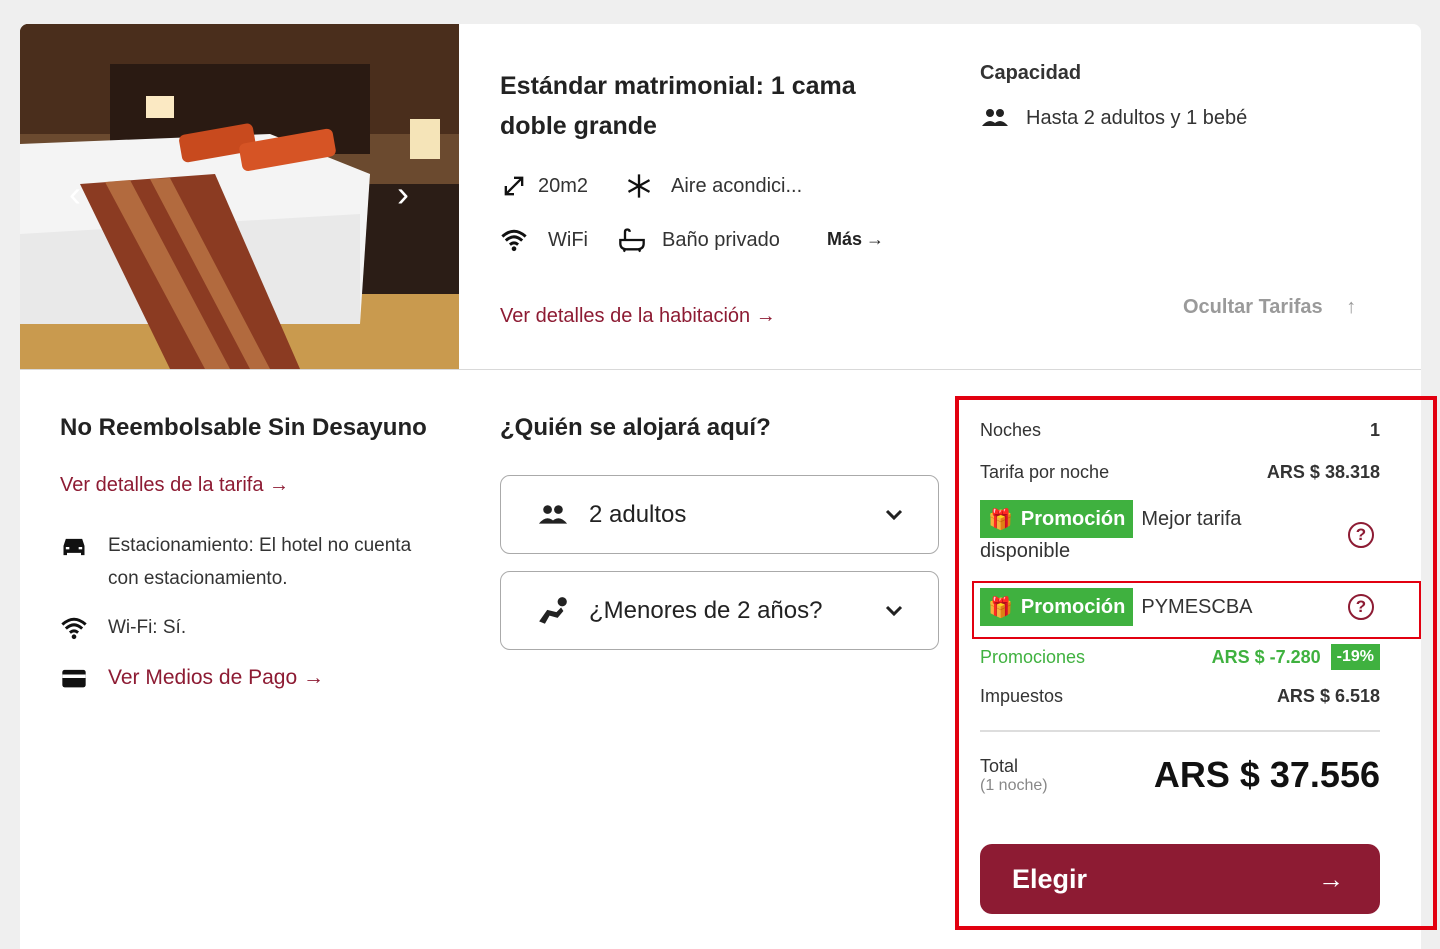 The width and height of the screenshot is (1440, 949). Describe the element at coordinates (553, 610) in the screenshot. I see `baby-icon` at that location.